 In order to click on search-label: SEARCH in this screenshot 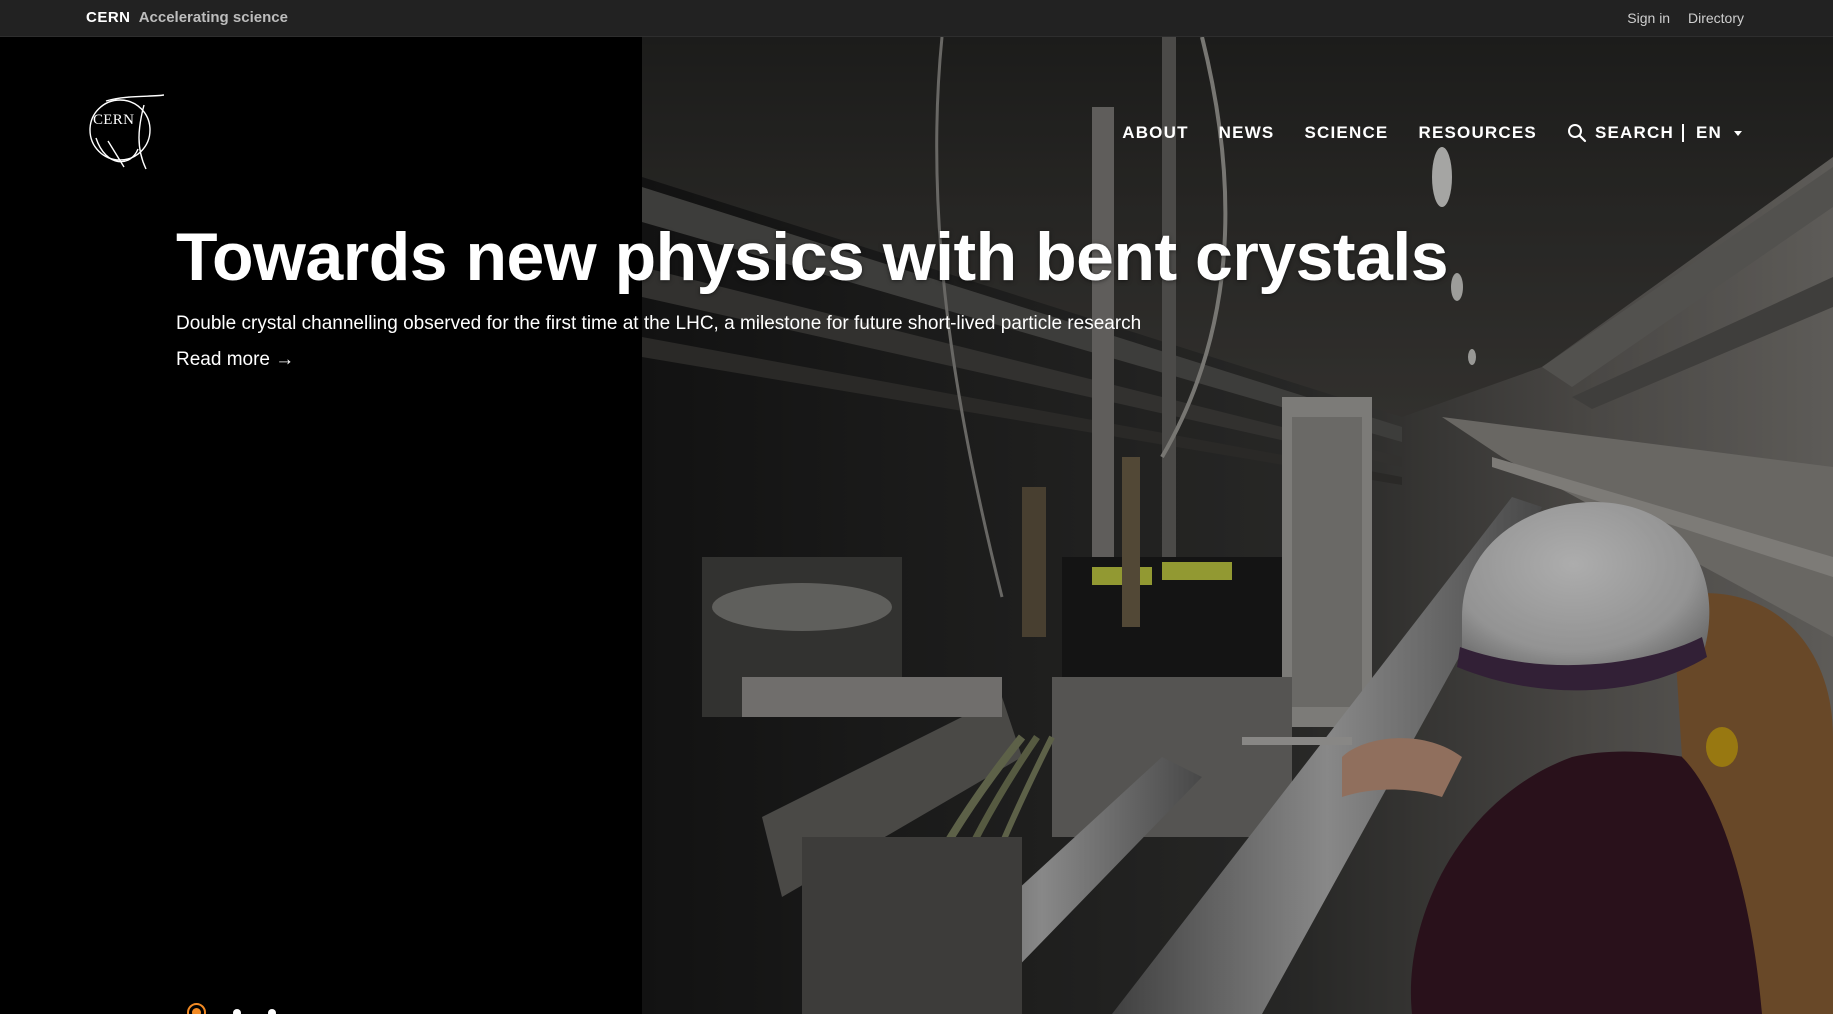, I will do `click(1634, 132)`.